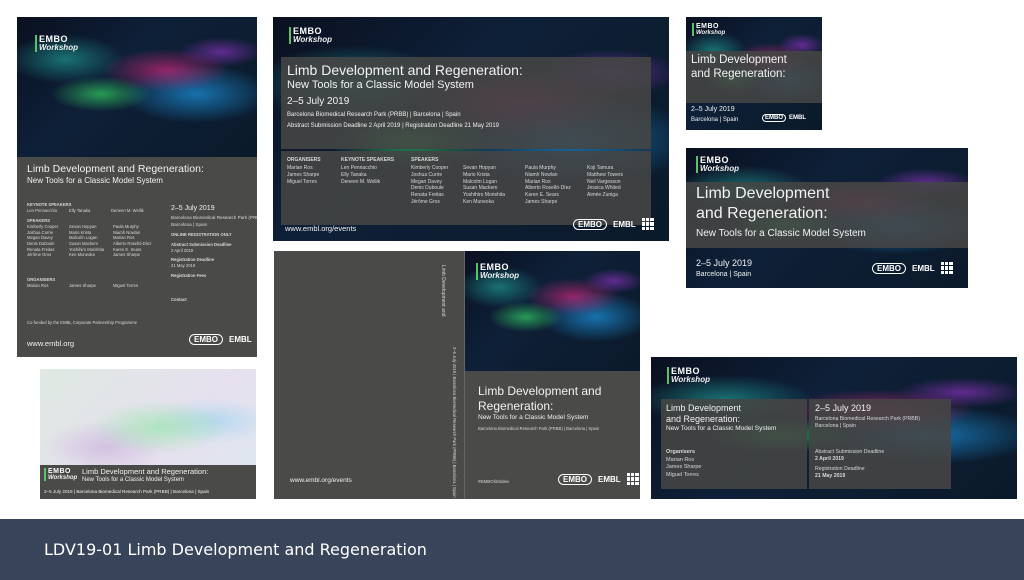 The image size is (1024, 580). What do you see at coordinates (600, 168) in the screenshot?
I see `speaker-name: Koji Tamura` at bounding box center [600, 168].